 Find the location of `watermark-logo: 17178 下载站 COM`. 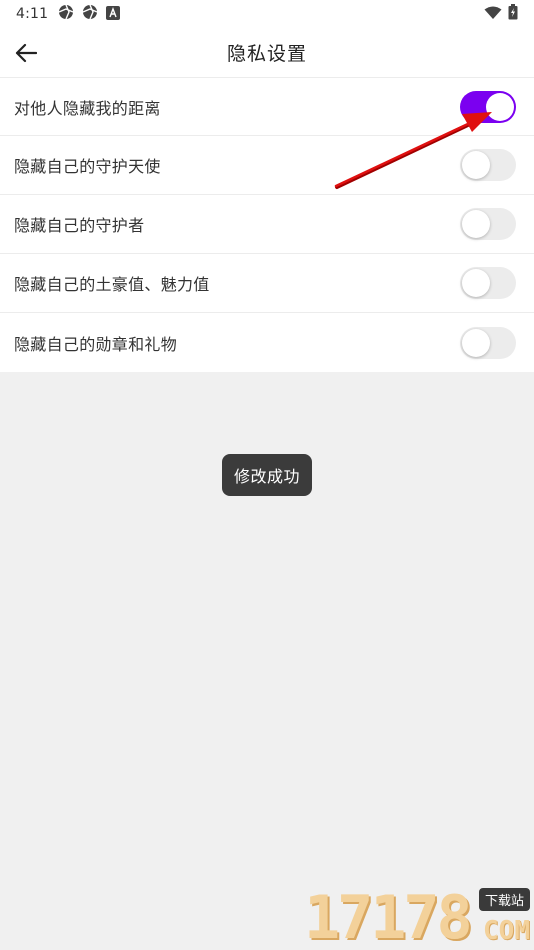

watermark-logo: 17178 下载站 COM is located at coordinates (419, 919).